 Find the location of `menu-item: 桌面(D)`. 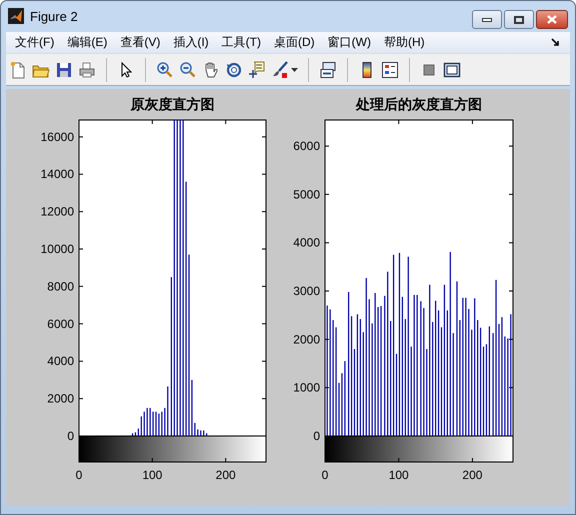

menu-item: 桌面(D) is located at coordinates (294, 42).